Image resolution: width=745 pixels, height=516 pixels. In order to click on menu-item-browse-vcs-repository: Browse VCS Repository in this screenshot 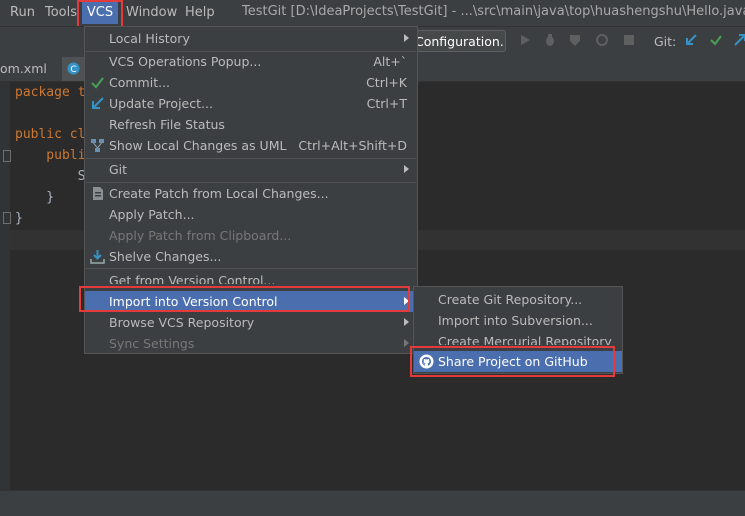, I will do `click(251, 322)`.